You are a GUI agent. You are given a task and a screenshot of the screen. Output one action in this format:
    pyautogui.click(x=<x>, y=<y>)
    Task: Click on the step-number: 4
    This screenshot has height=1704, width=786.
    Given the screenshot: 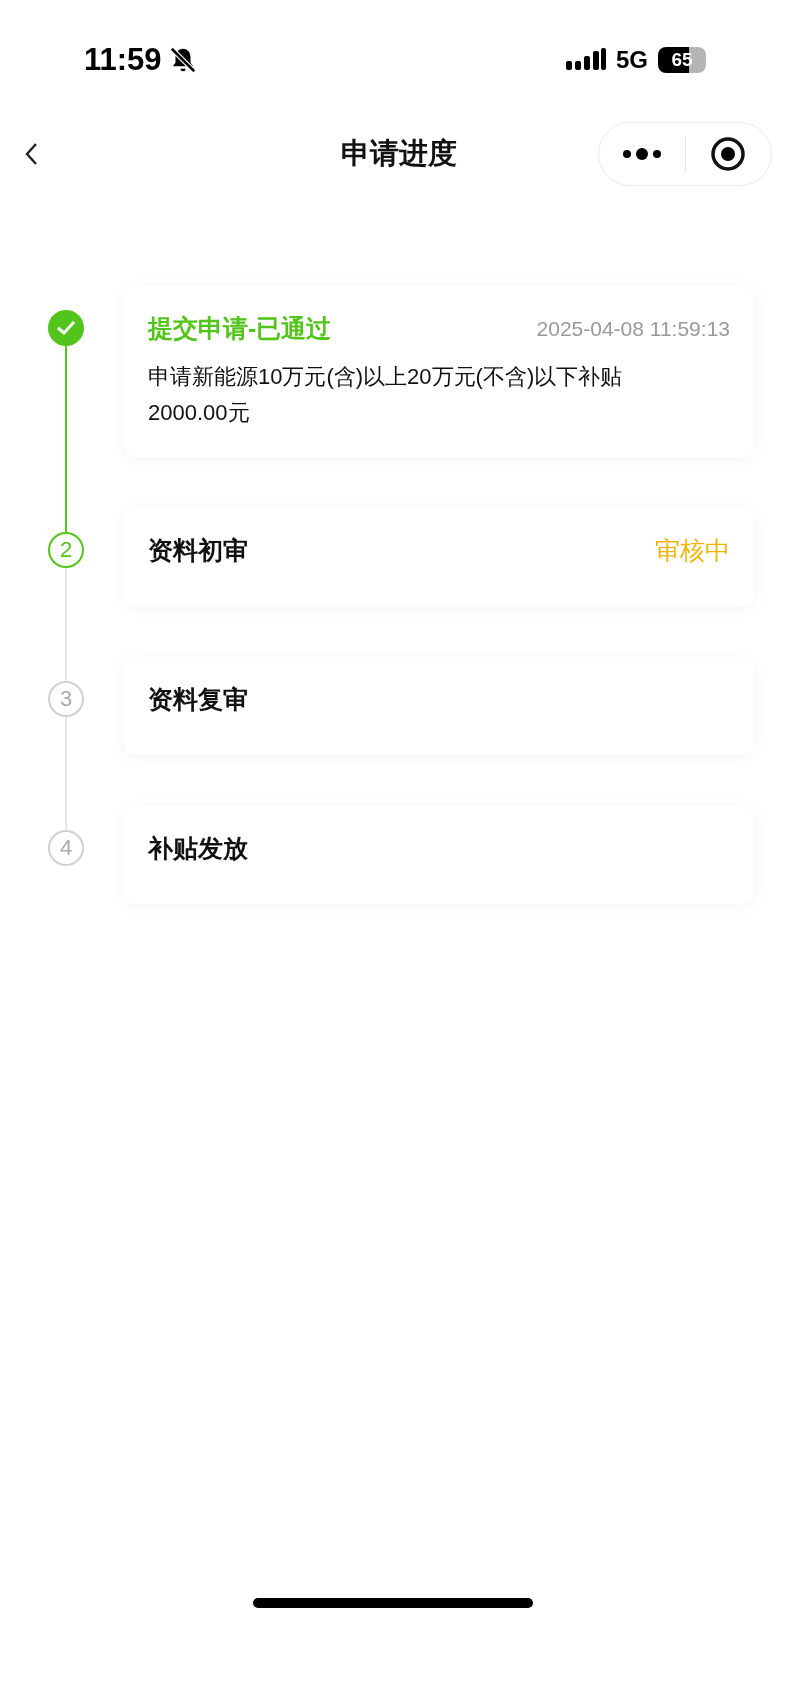 What is the action you would take?
    pyautogui.click(x=66, y=848)
    